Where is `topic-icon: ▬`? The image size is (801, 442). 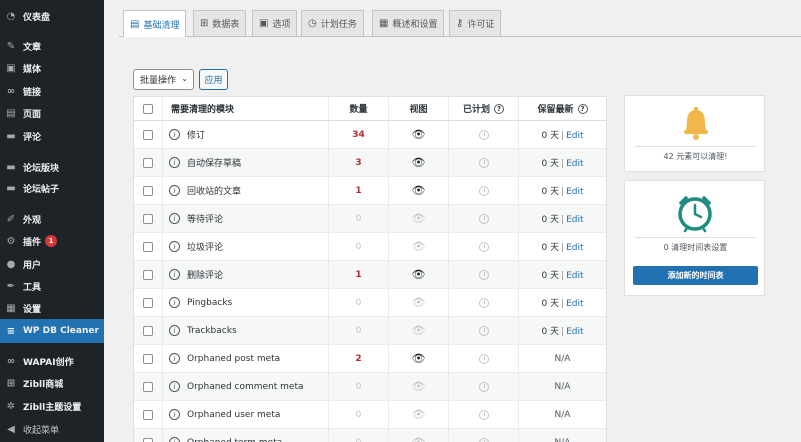 topic-icon: ▬ is located at coordinates (11, 188).